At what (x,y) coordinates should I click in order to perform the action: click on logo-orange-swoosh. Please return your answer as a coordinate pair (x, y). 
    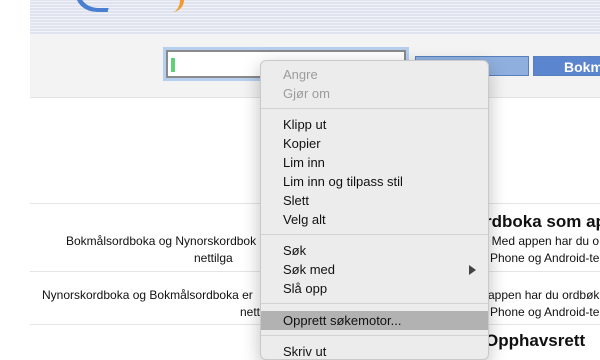
    Looking at the image, I should click on (177, 6).